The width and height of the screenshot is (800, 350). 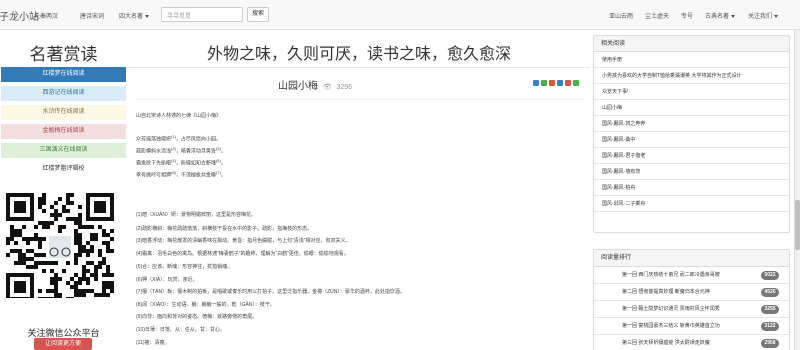 What do you see at coordinates (576, 83) in the screenshot?
I see `share-wechat-icon` at bounding box center [576, 83].